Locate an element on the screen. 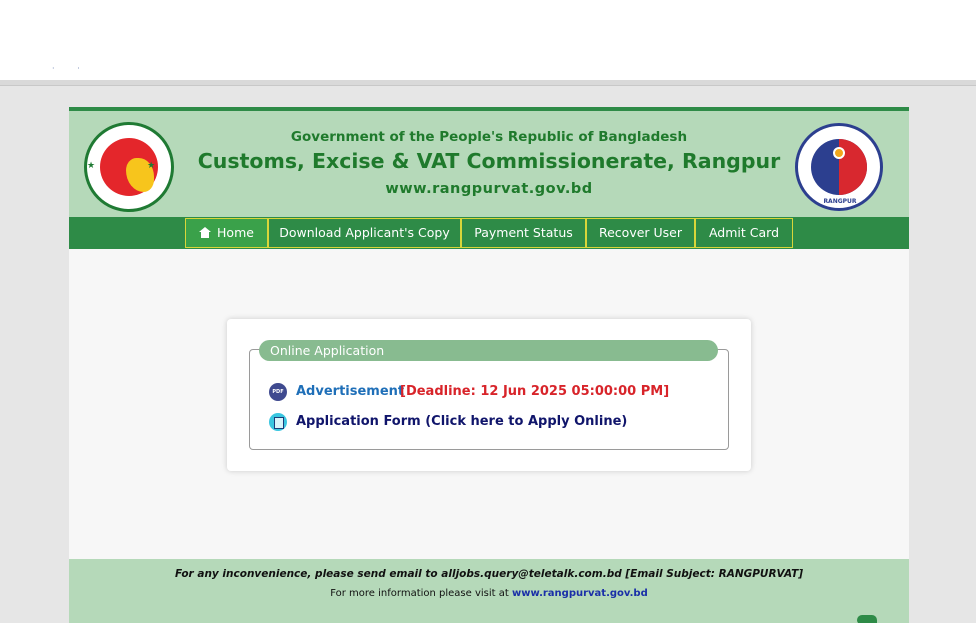  form-icon is located at coordinates (278, 422).